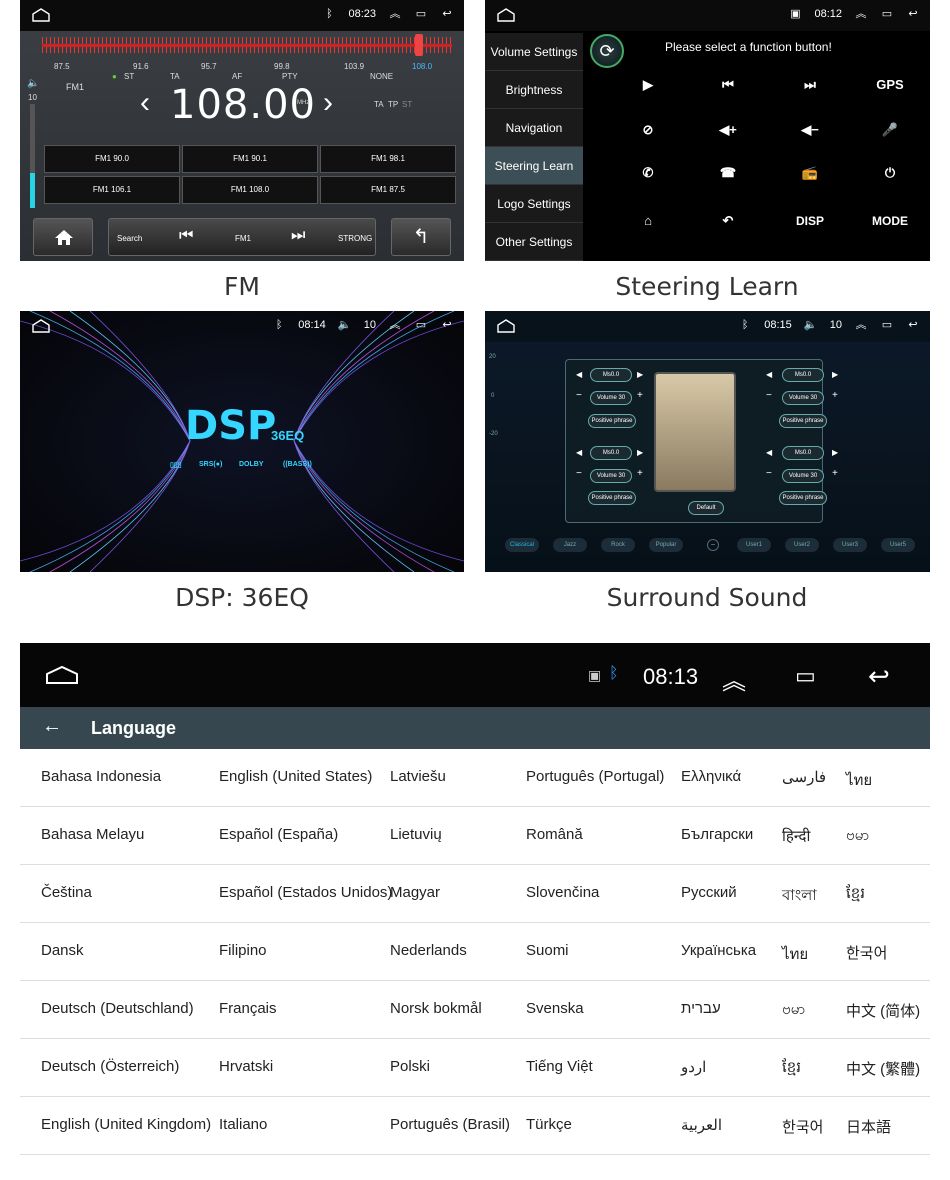 Image resolution: width=950 pixels, height=1180 pixels. What do you see at coordinates (810, 85) in the screenshot?
I see `next-track-icon: ⏭` at bounding box center [810, 85].